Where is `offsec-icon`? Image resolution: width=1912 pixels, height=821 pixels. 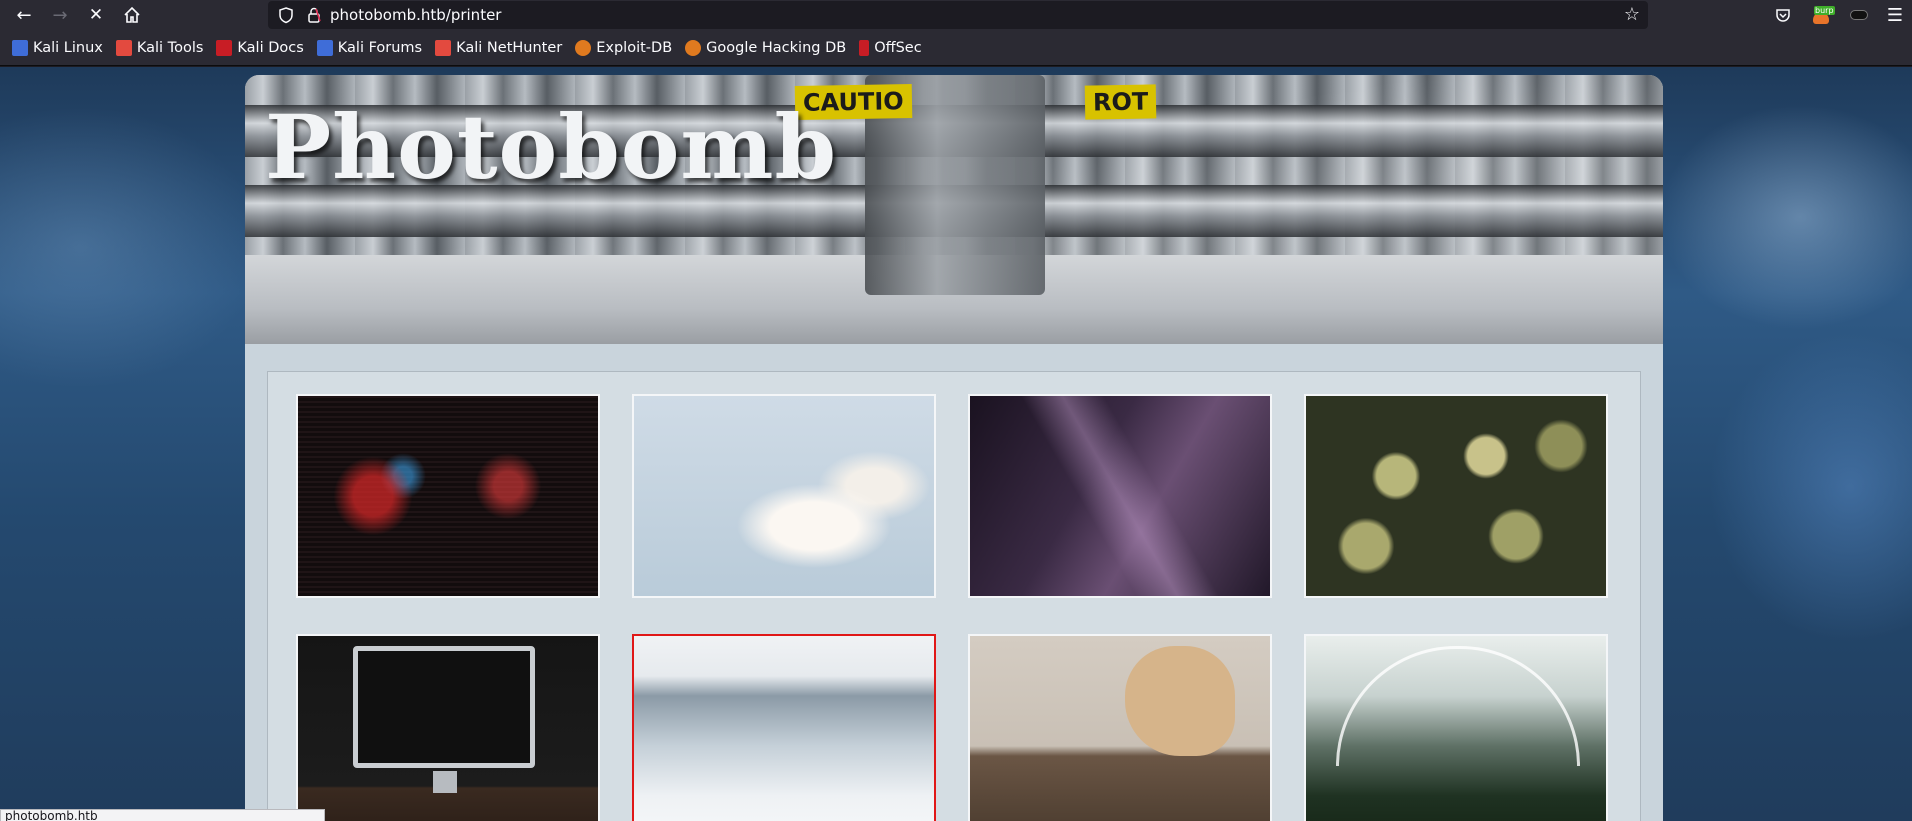
offsec-icon is located at coordinates (864, 48).